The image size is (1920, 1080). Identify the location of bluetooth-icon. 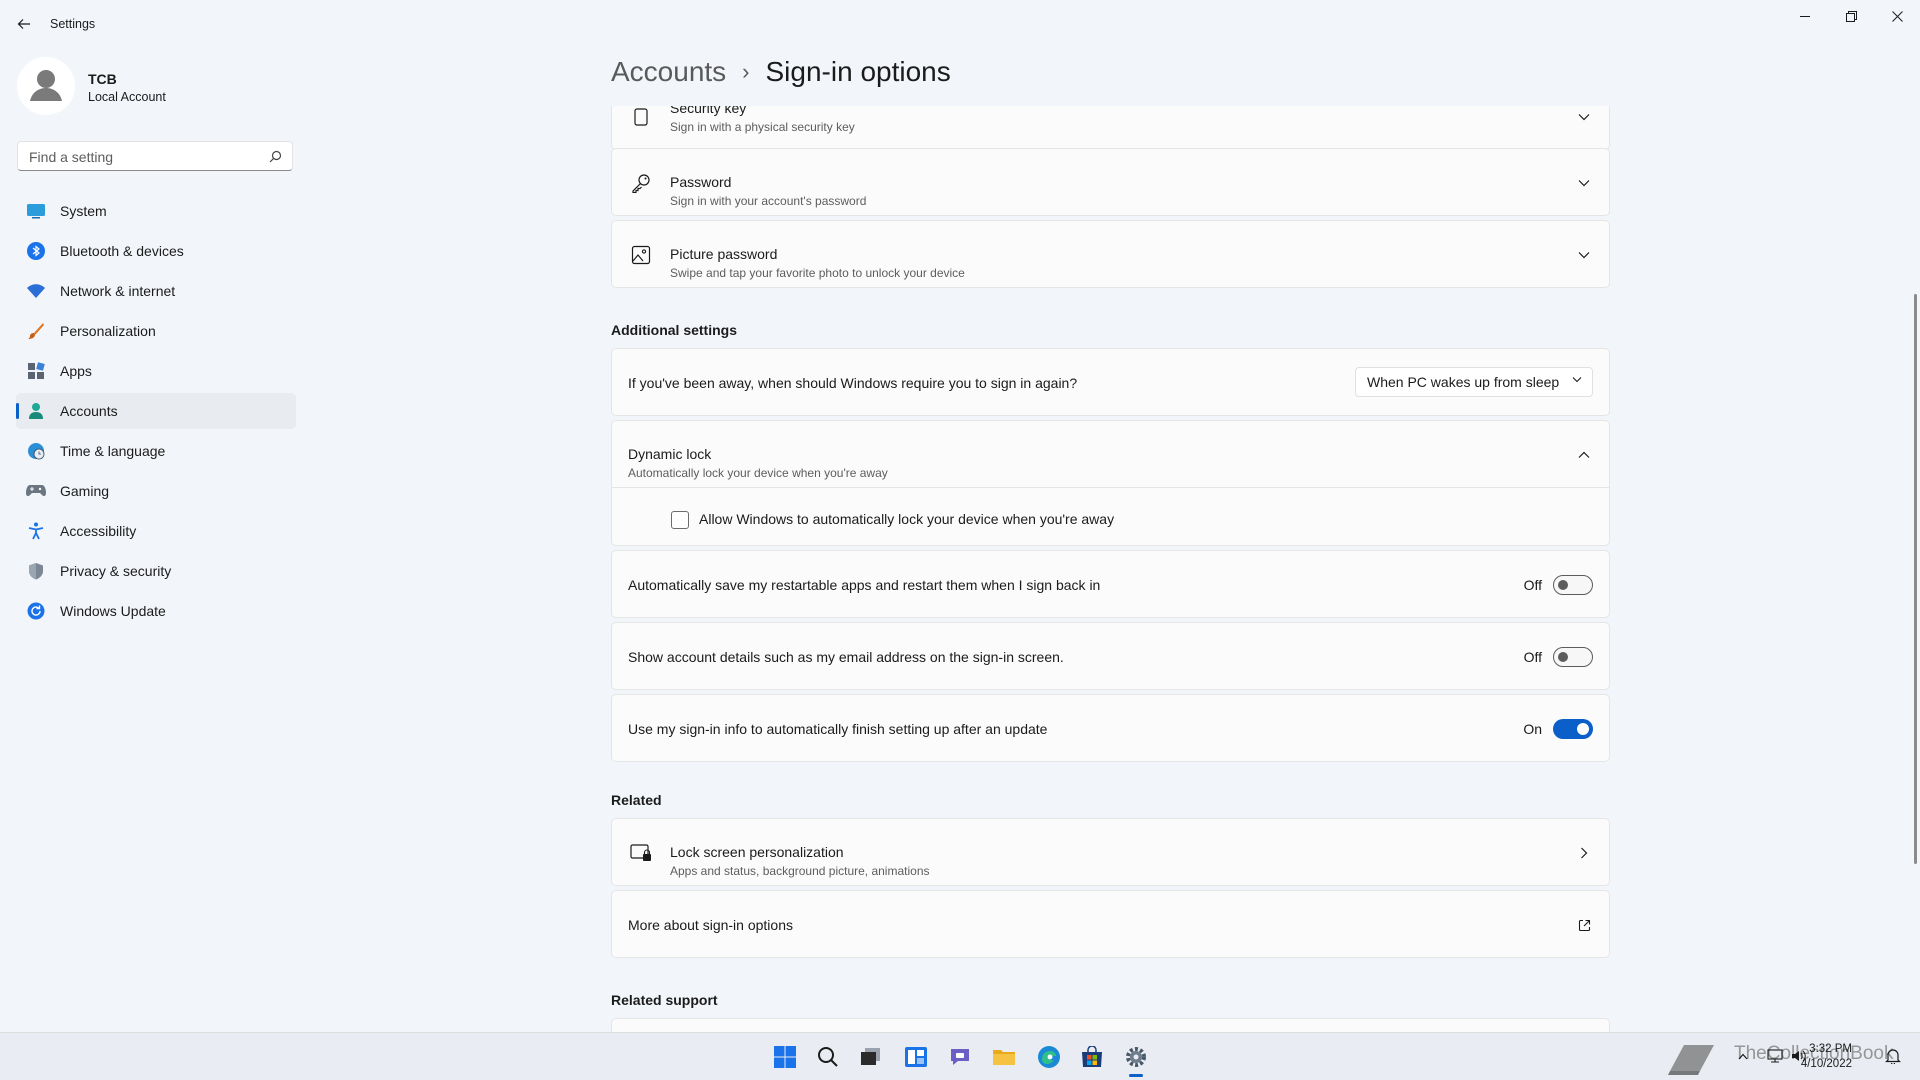
(36, 251).